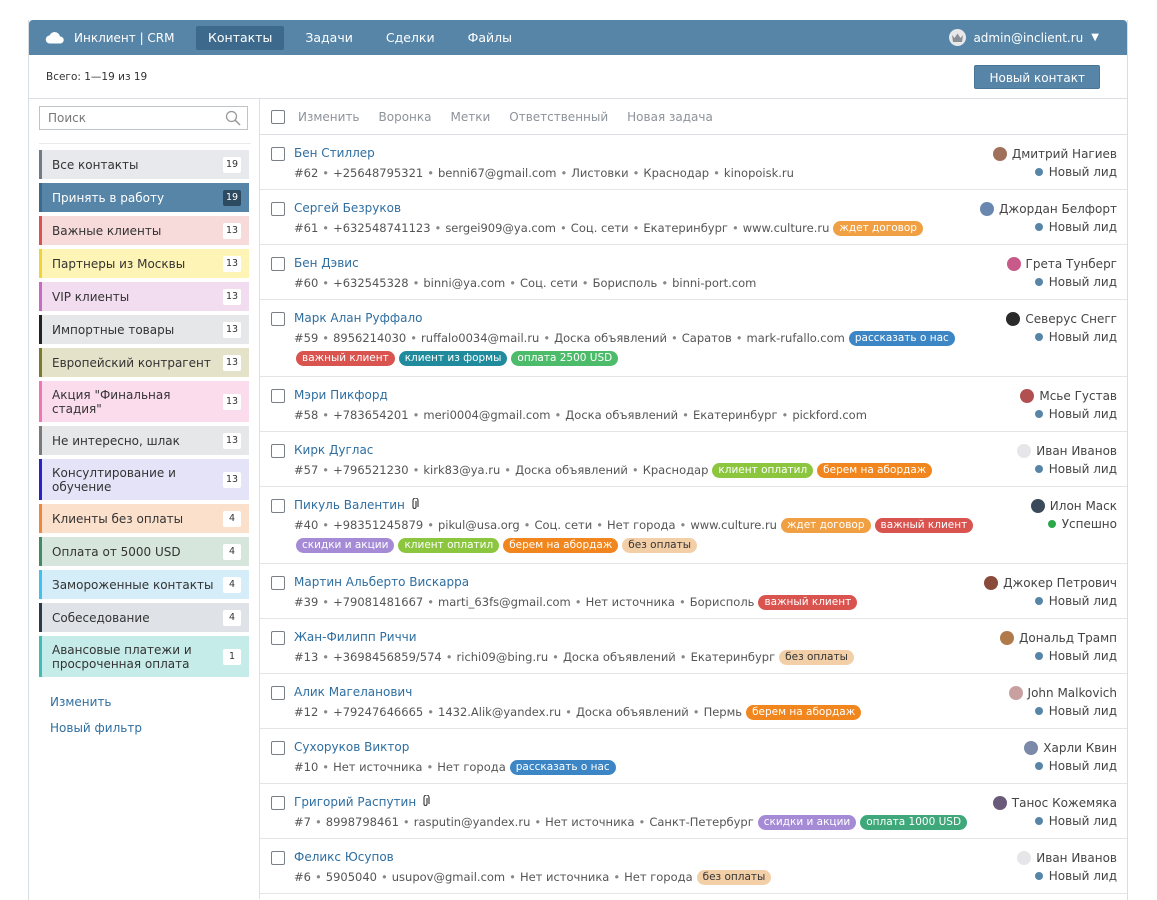  I want to click on filter-item: Европейский контрагент 13, so click(144, 362).